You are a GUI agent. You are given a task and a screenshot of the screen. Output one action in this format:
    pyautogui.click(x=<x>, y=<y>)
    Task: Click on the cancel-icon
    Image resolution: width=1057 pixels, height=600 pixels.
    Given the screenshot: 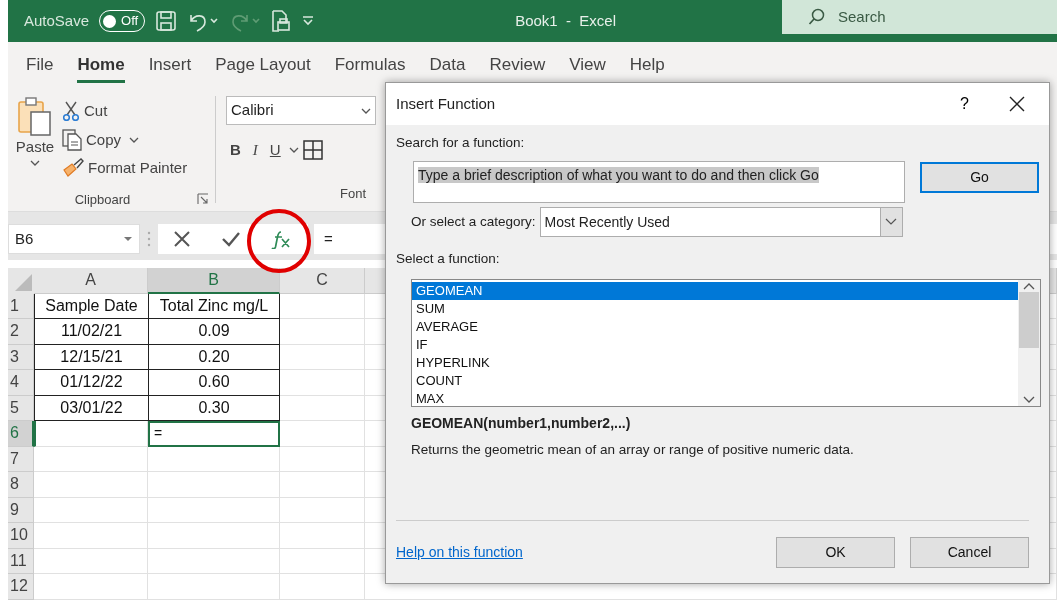 What is the action you would take?
    pyautogui.click(x=182, y=239)
    